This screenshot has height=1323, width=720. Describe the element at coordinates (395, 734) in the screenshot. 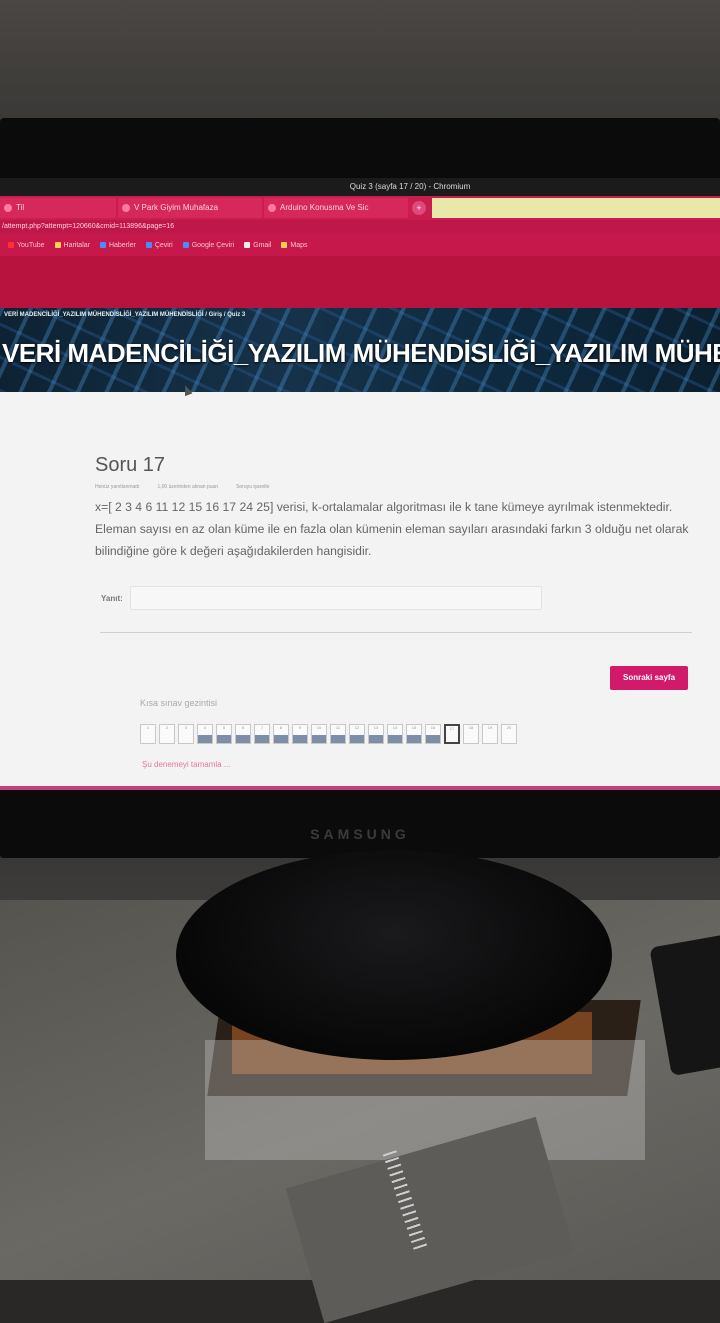

I see `quiz-nav-cell-14: 14` at that location.